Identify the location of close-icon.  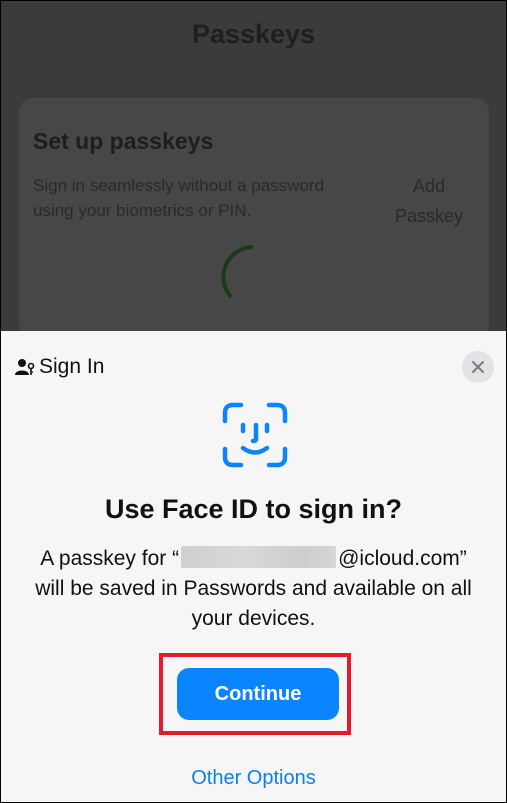
(478, 367).